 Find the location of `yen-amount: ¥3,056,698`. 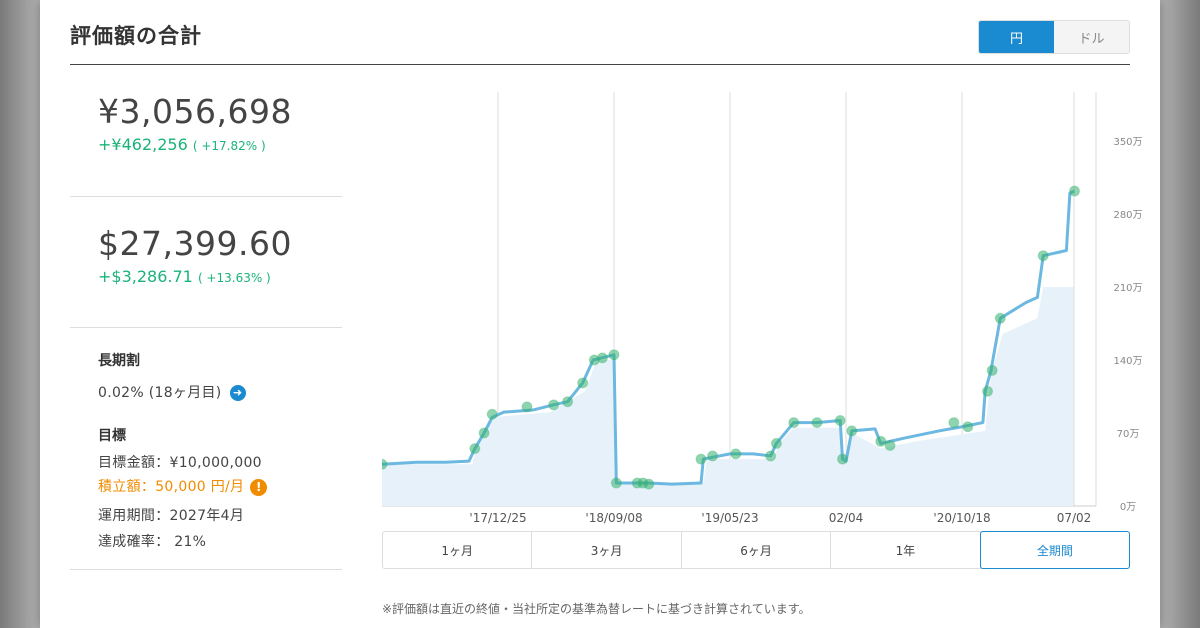

yen-amount: ¥3,056,698 is located at coordinates (195, 111).